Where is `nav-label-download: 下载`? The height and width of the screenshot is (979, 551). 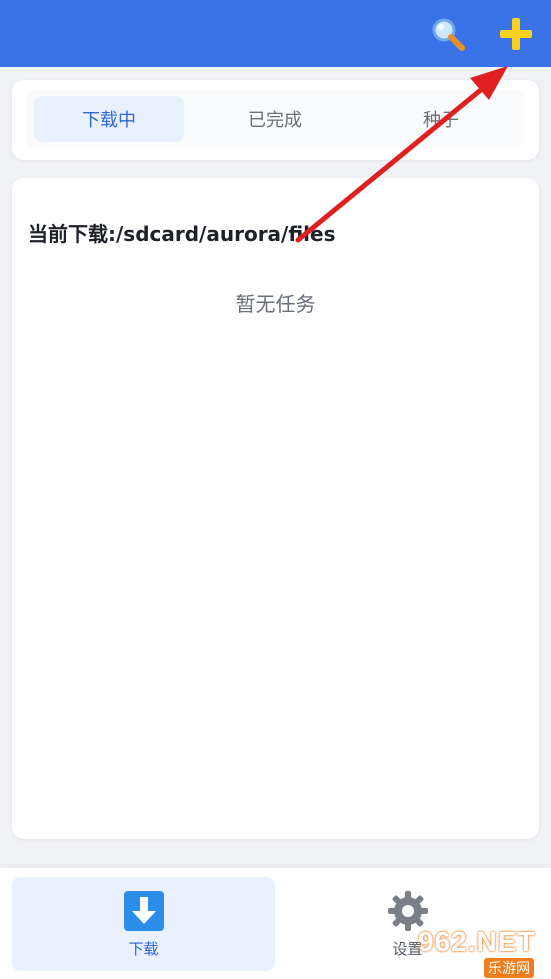 nav-label-download: 下载 is located at coordinates (143, 948).